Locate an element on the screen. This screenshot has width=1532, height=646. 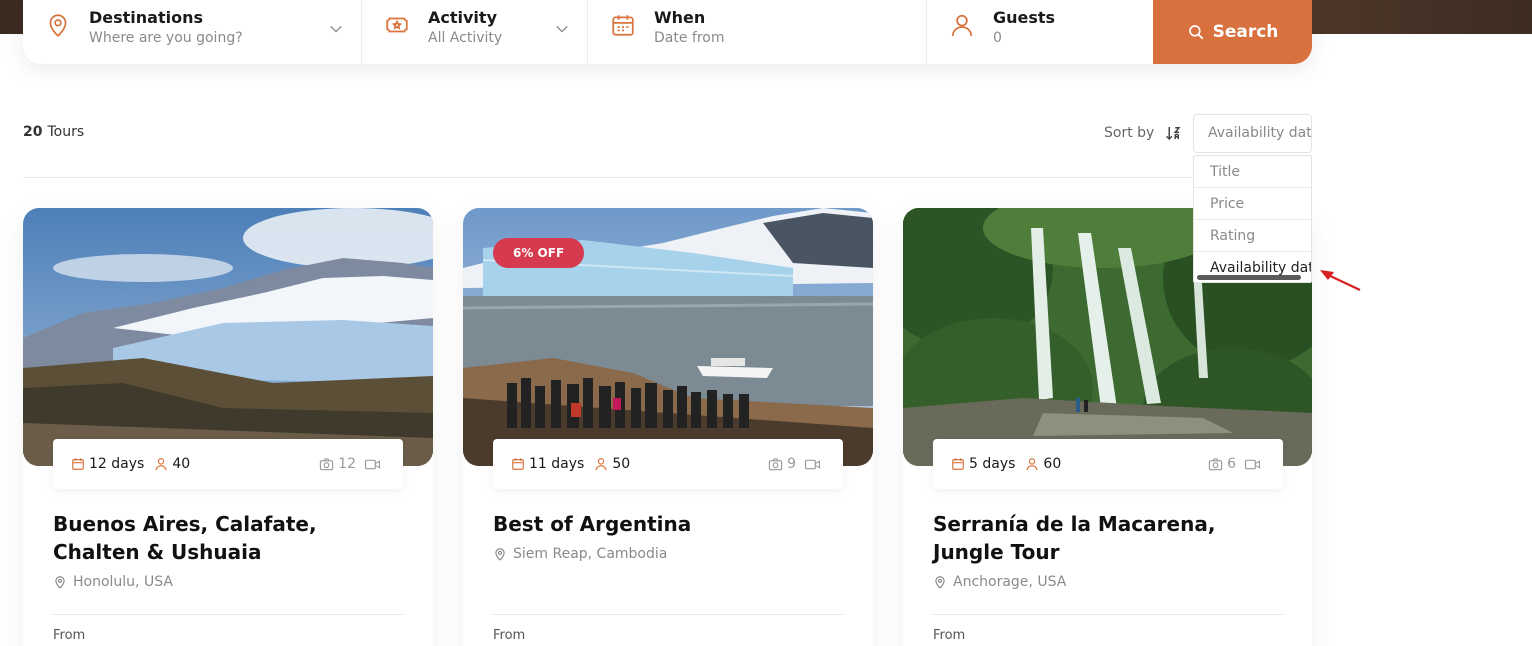
location-text: Siem Reap, Cambodia is located at coordinates (590, 554).